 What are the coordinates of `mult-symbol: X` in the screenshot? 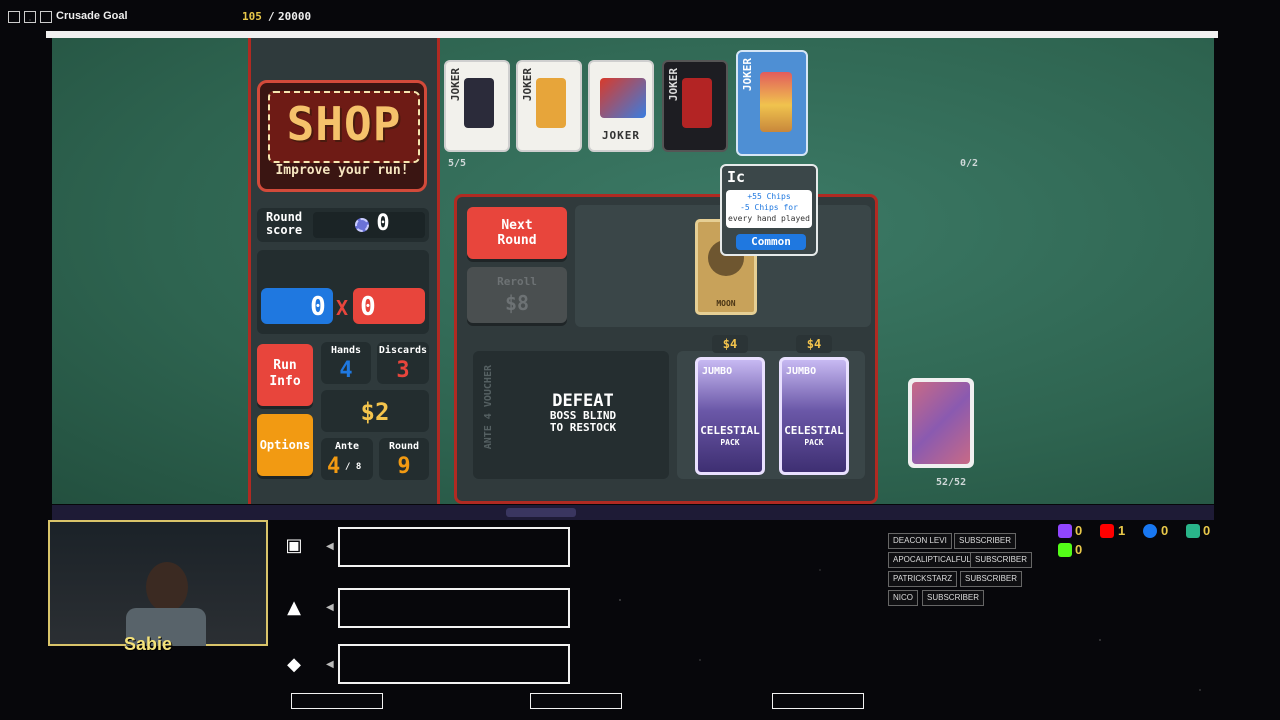 It's located at (342, 308).